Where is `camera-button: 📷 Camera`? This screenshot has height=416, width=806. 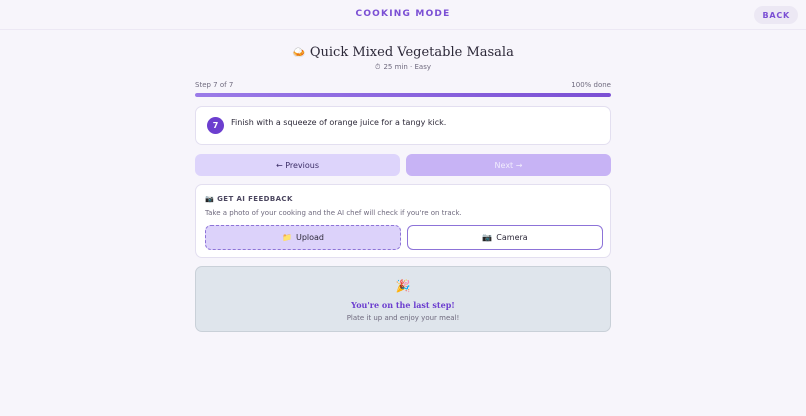 camera-button: 📷 Camera is located at coordinates (505, 237).